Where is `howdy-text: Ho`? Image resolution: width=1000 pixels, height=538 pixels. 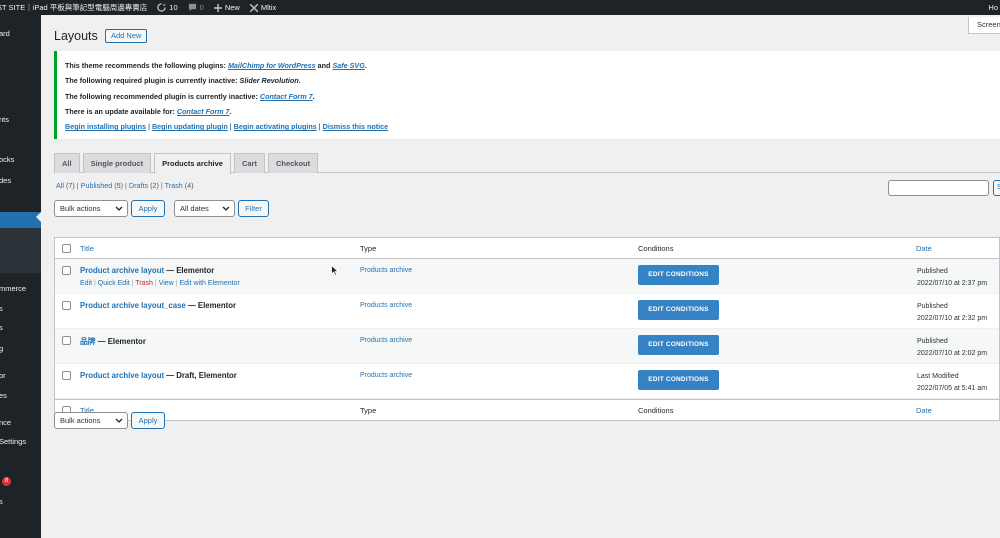
howdy-text: Ho is located at coordinates (993, 7).